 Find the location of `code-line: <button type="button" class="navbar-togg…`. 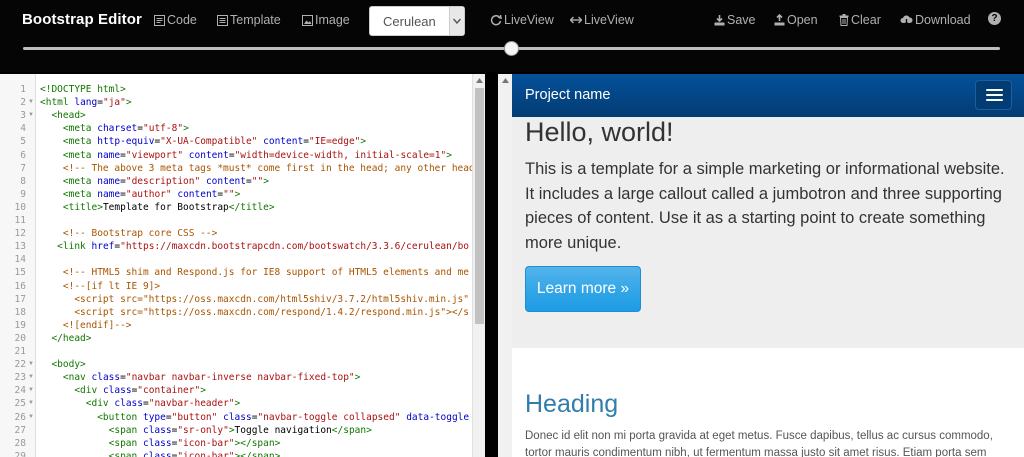

code-line: <button type="button" class="navbar-togg… is located at coordinates (256, 417).